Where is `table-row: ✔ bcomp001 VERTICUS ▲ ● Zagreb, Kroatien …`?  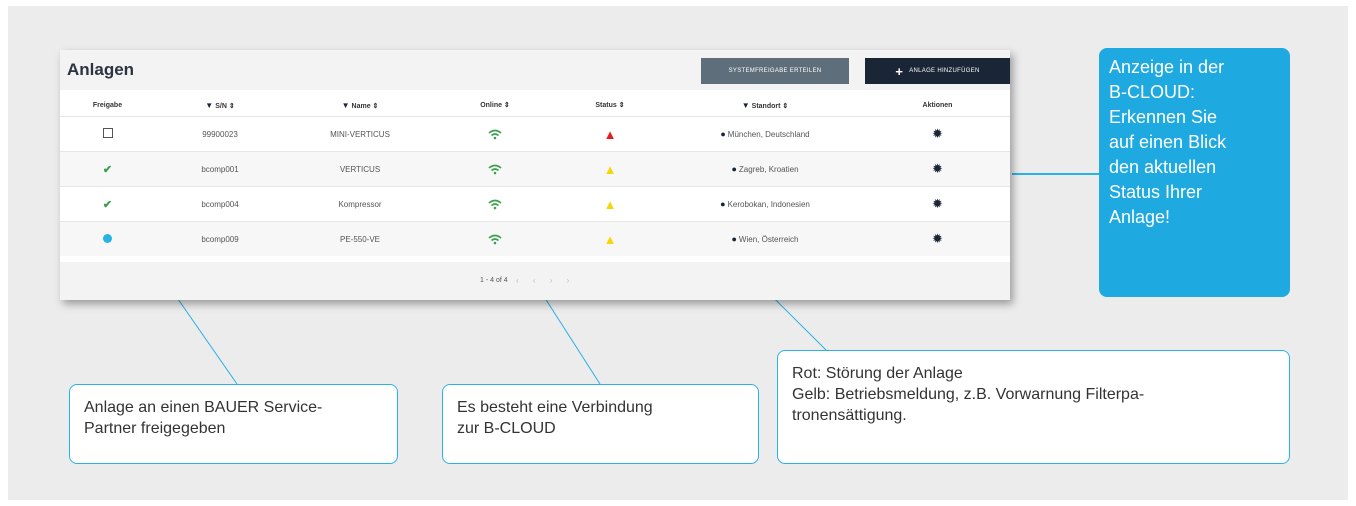
table-row: ✔ bcomp001 VERTICUS ▲ ● Zagreb, Kroatien … is located at coordinates (535, 169).